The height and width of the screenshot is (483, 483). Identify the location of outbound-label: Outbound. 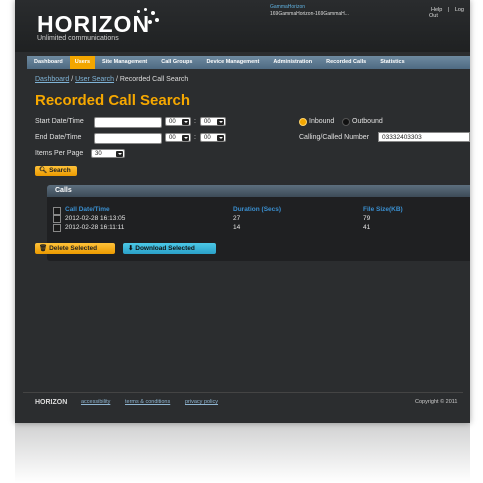
(367, 121).